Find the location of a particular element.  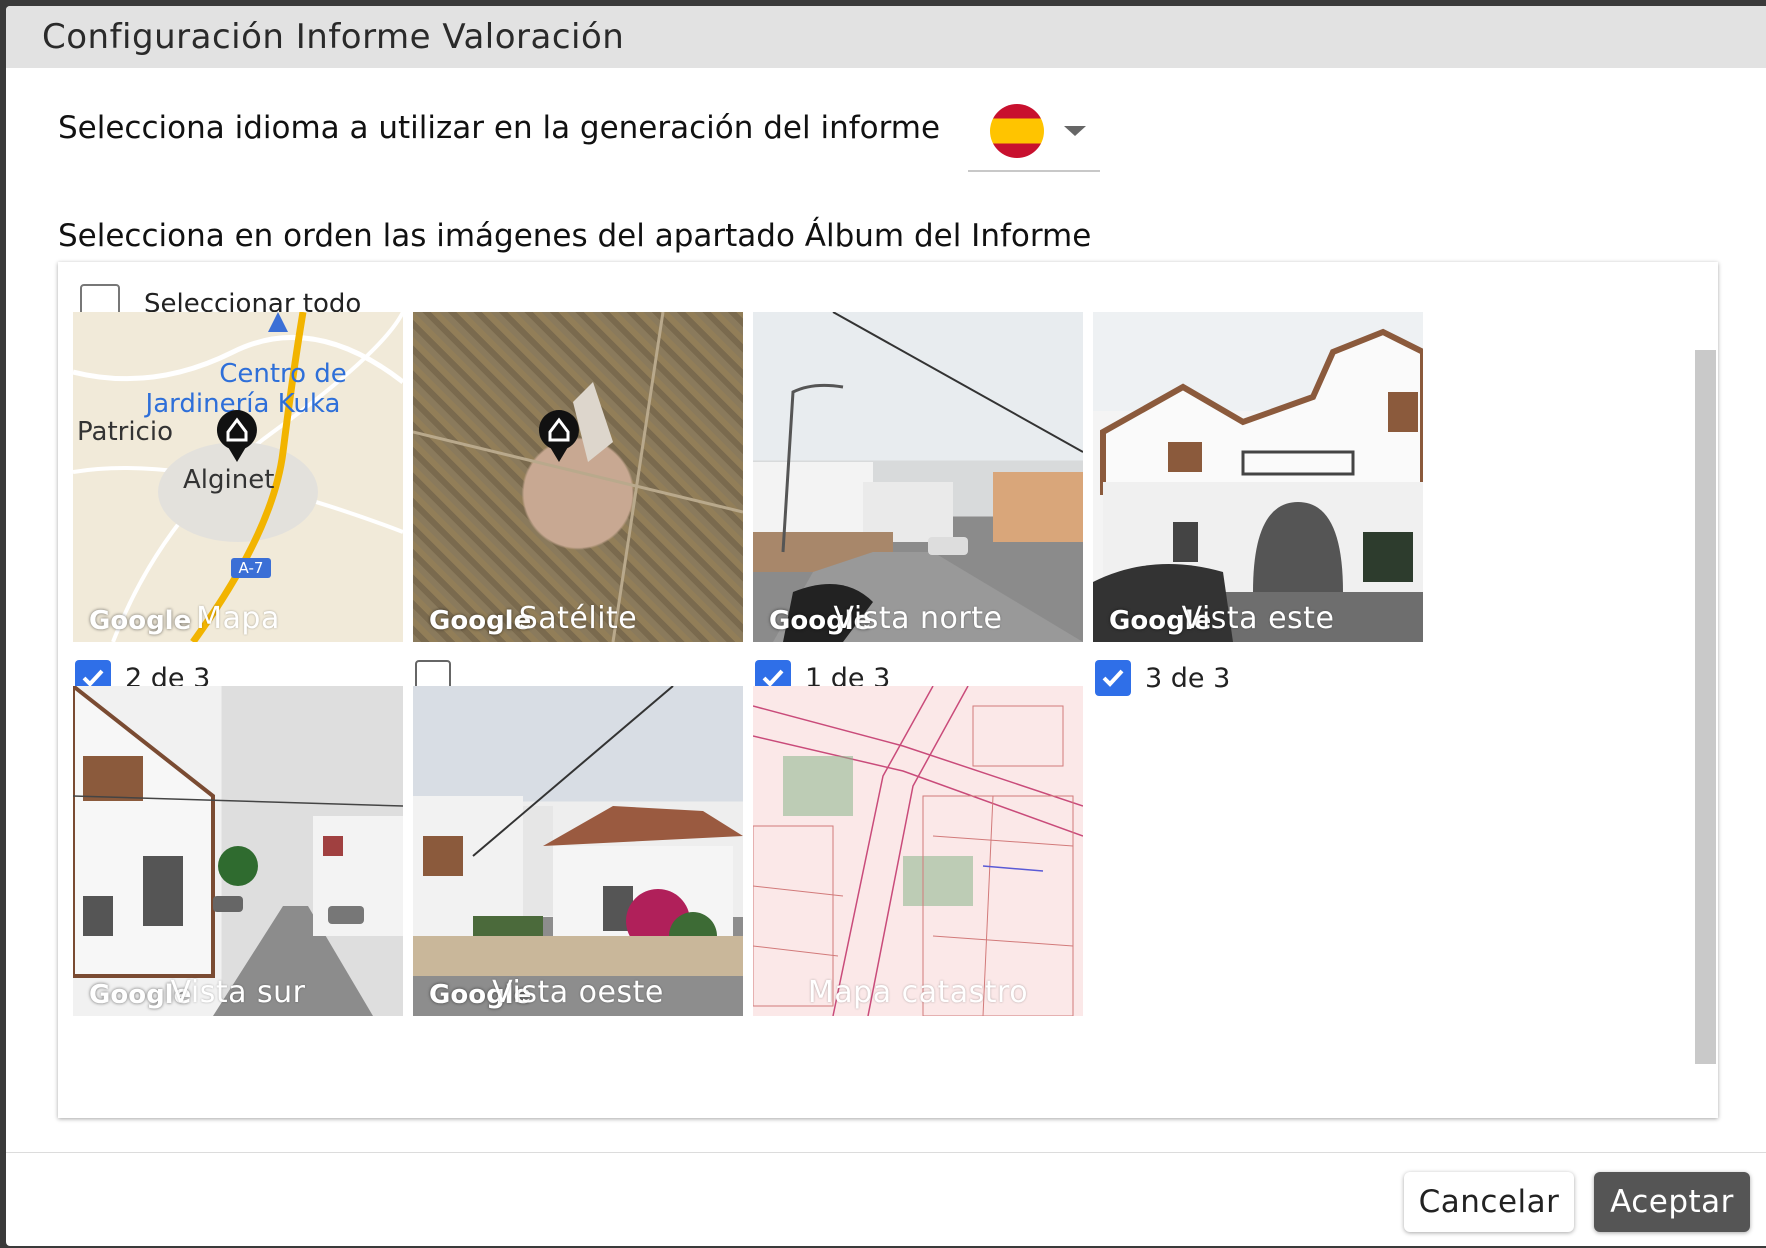

image-thumb-east: Google Vista este is located at coordinates (1258, 477).